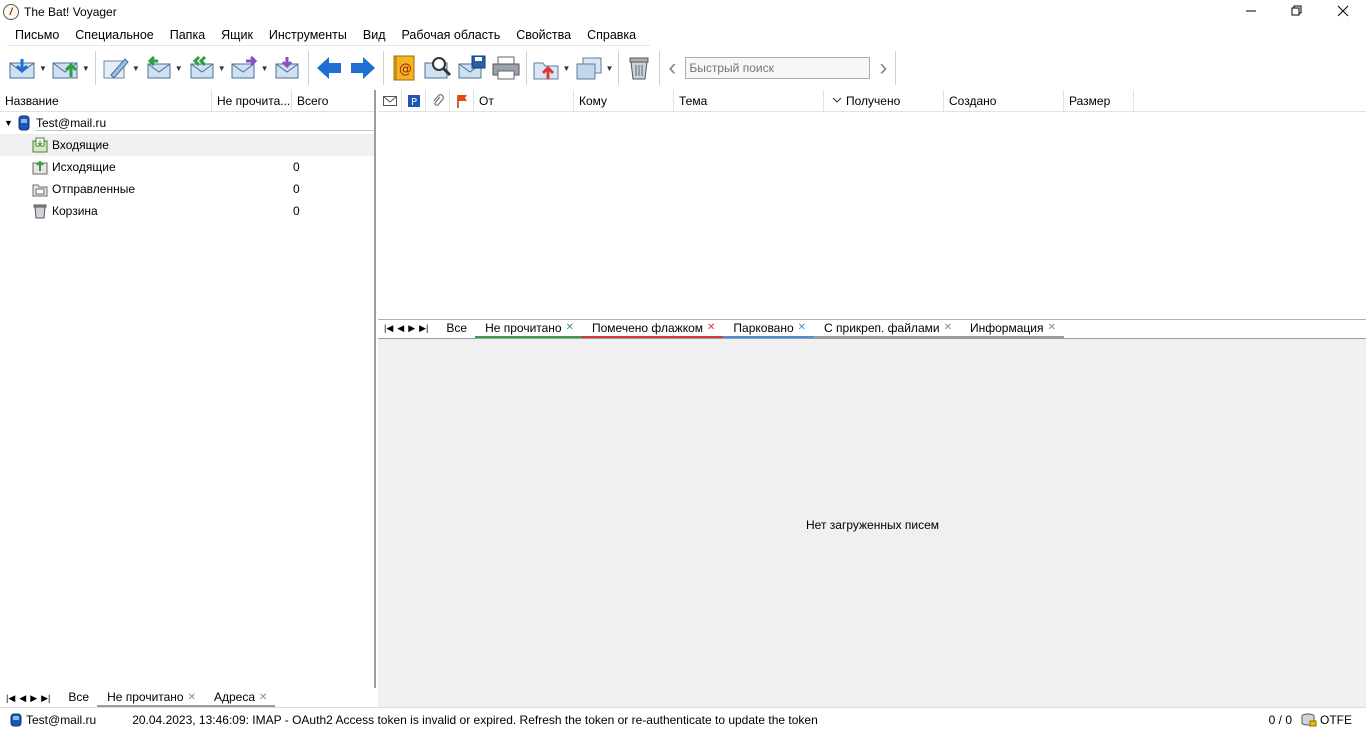  I want to click on folder-tab-all: Все, so click(77, 698).